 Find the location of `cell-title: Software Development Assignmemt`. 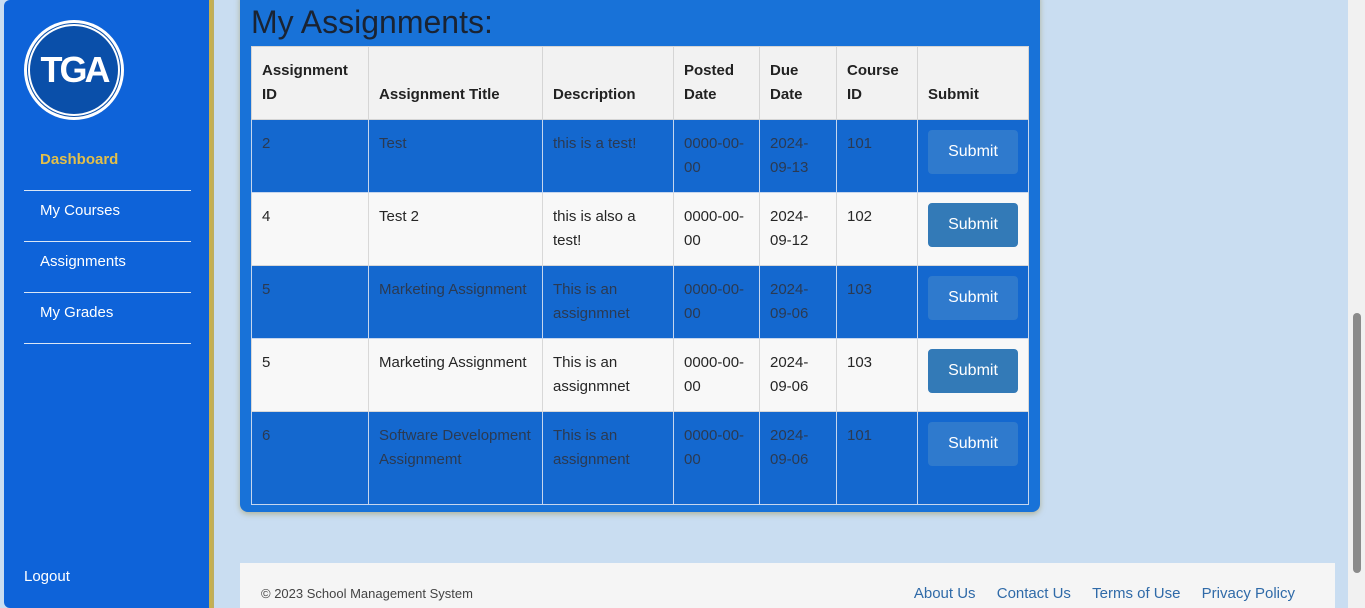

cell-title: Software Development Assignmemt is located at coordinates (455, 458).